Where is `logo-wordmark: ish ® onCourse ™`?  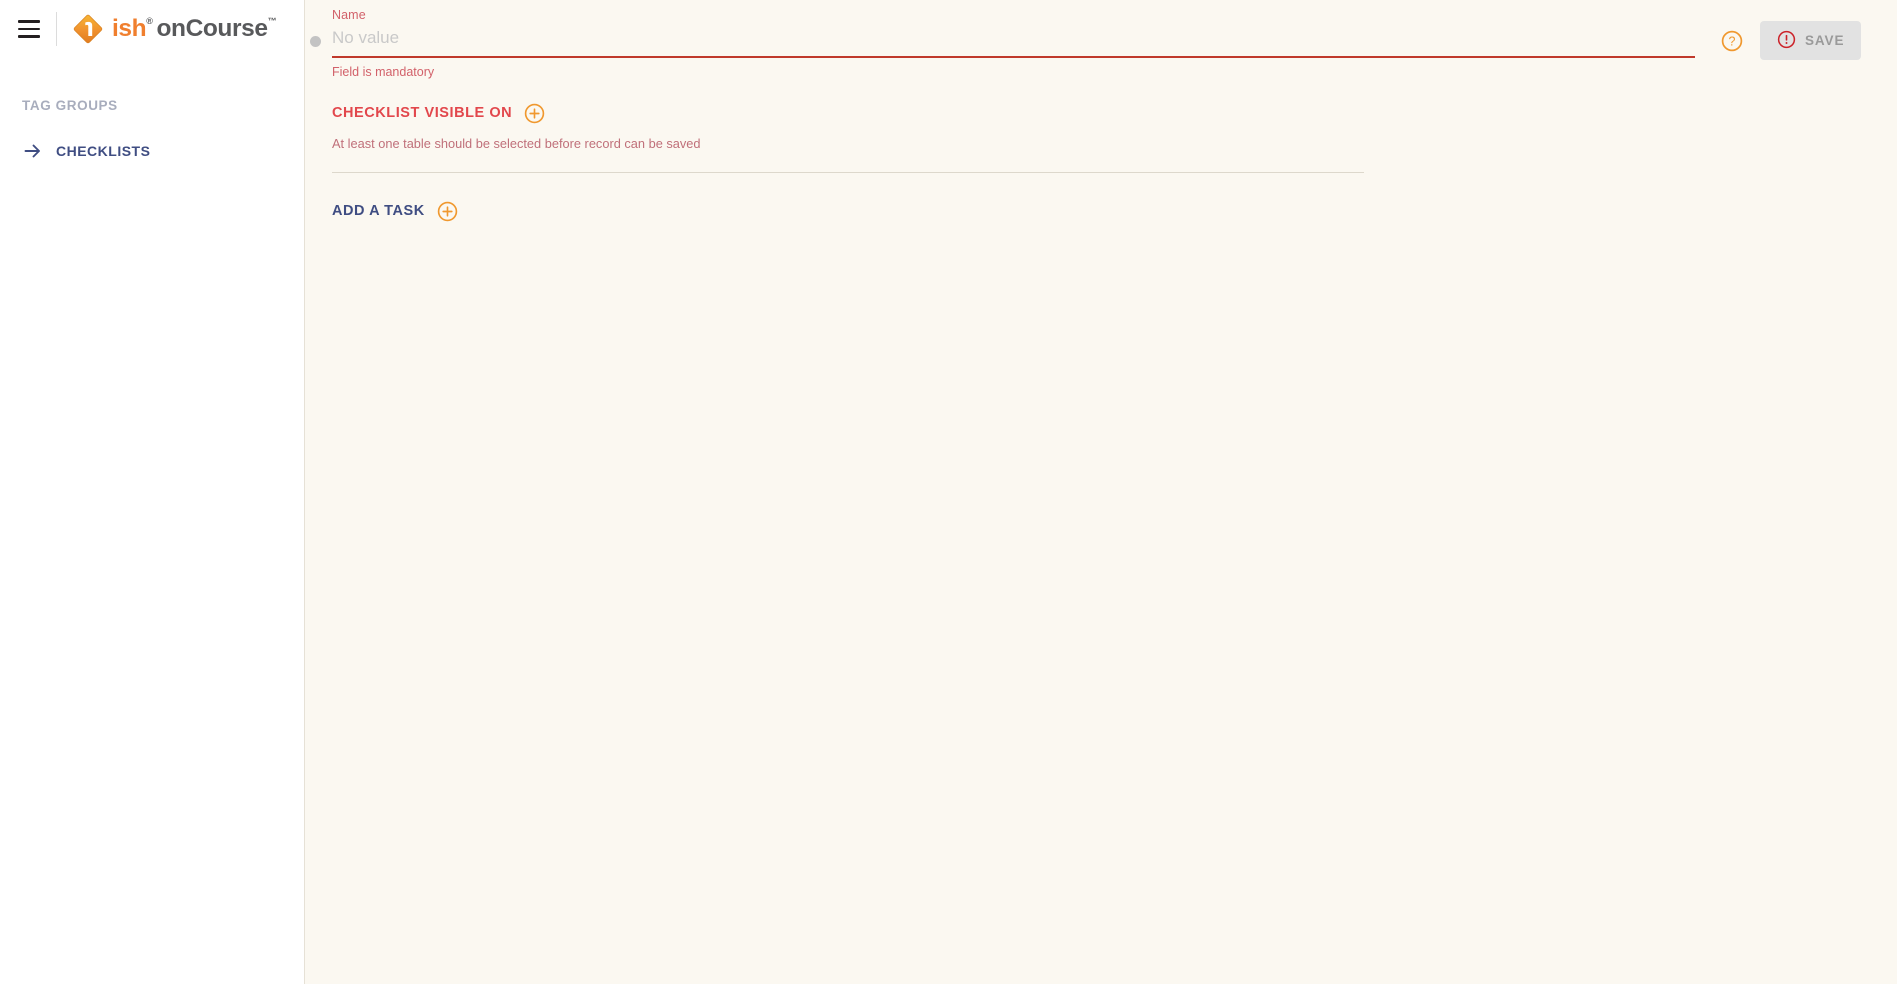
logo-wordmark: ish ® onCourse ™ is located at coordinates (194, 28).